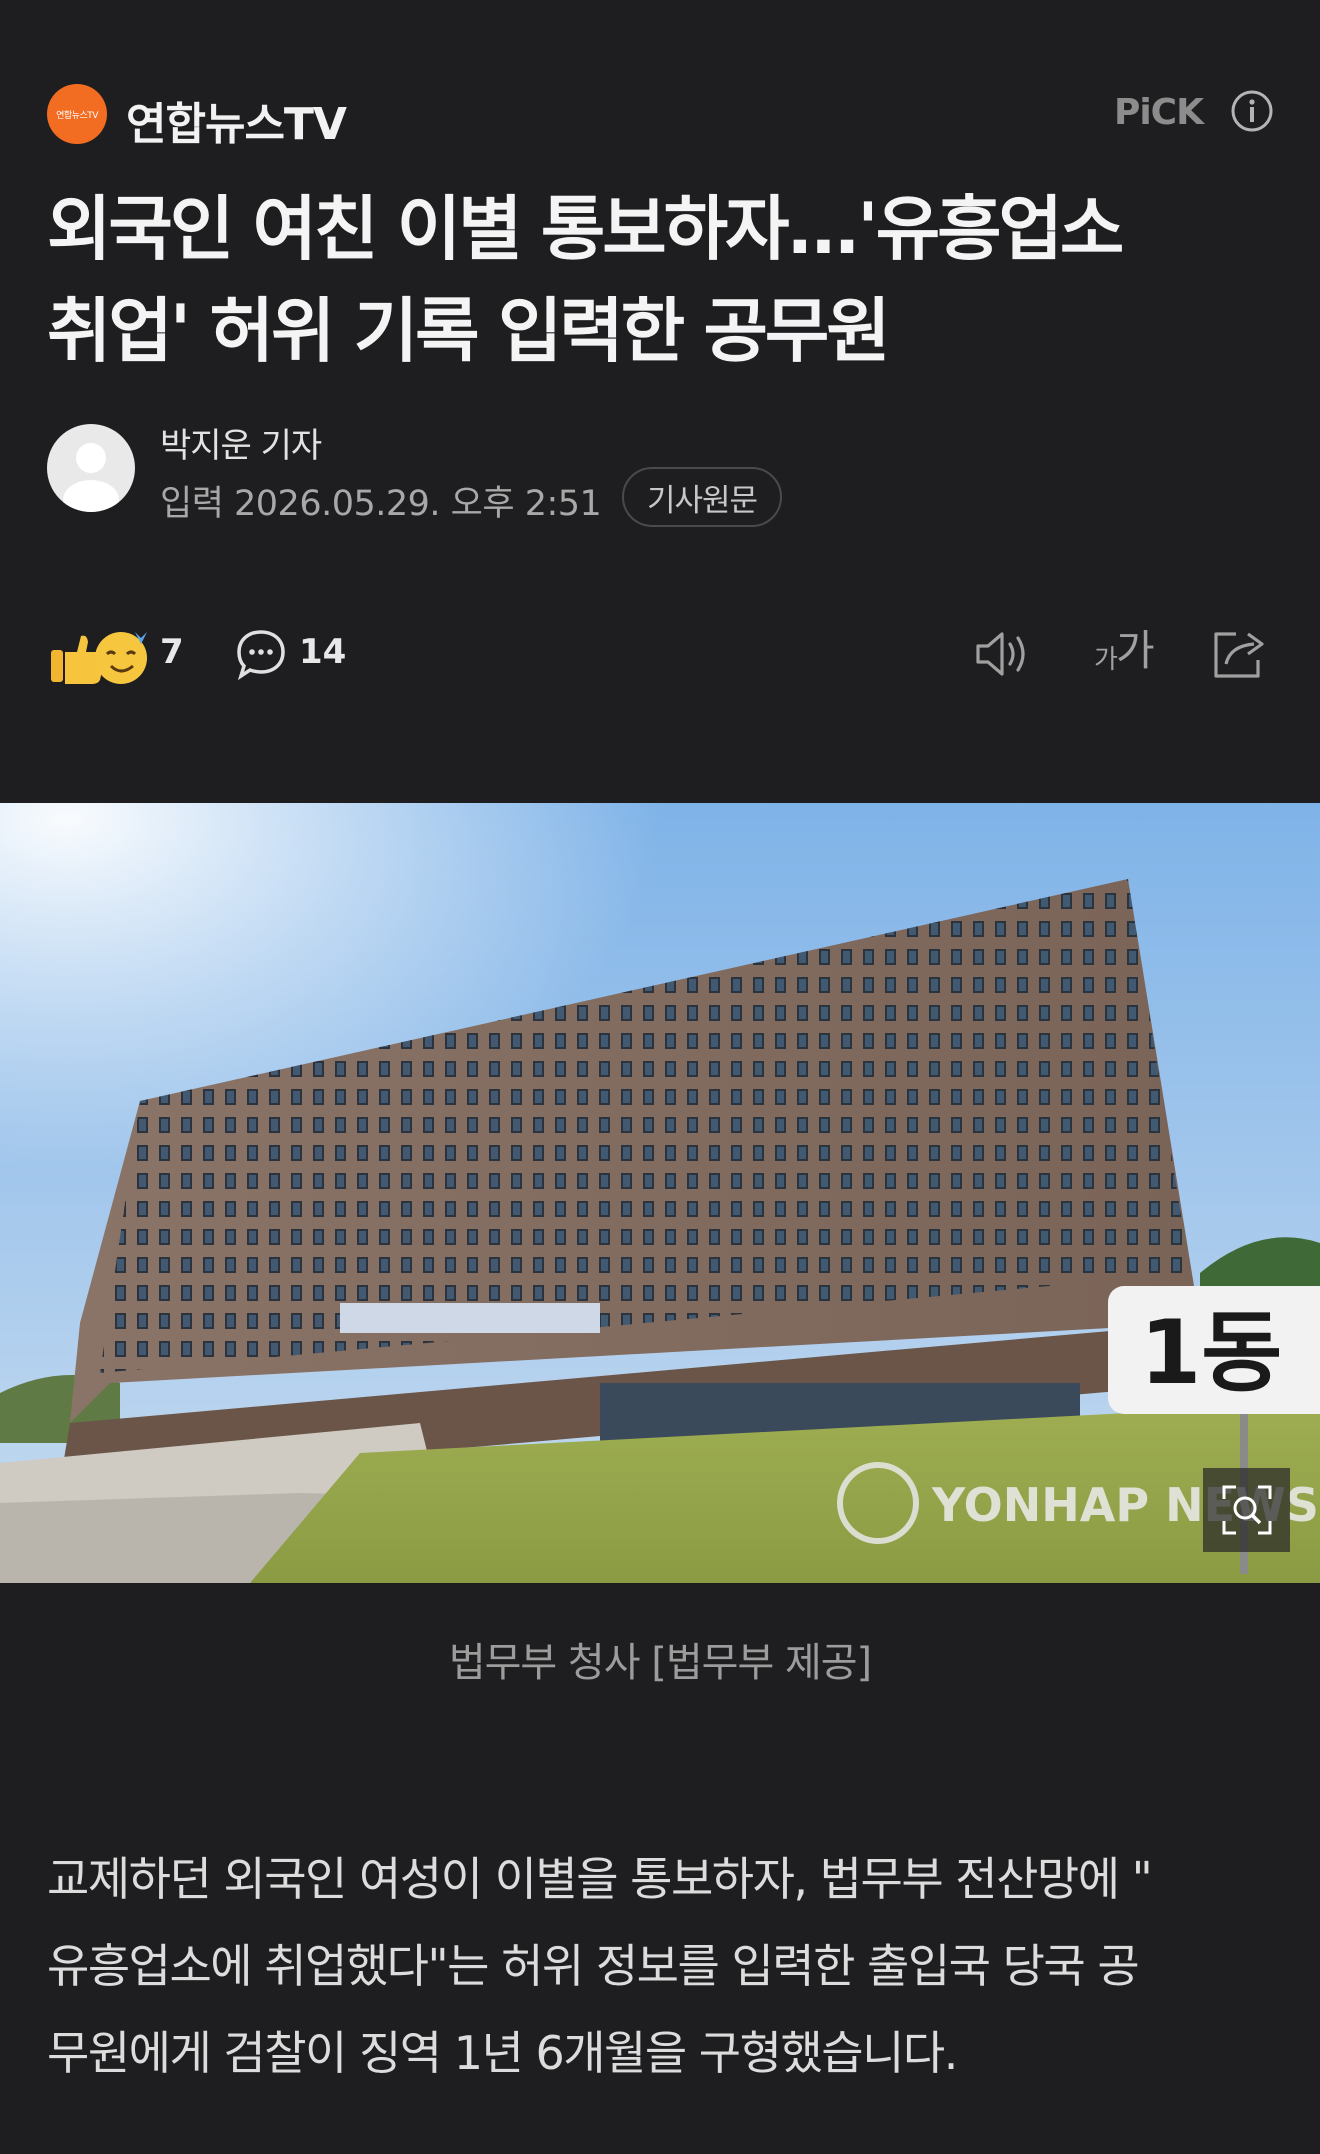 This screenshot has height=2154, width=1320. I want to click on original-article-button: 기사원문, so click(702, 497).